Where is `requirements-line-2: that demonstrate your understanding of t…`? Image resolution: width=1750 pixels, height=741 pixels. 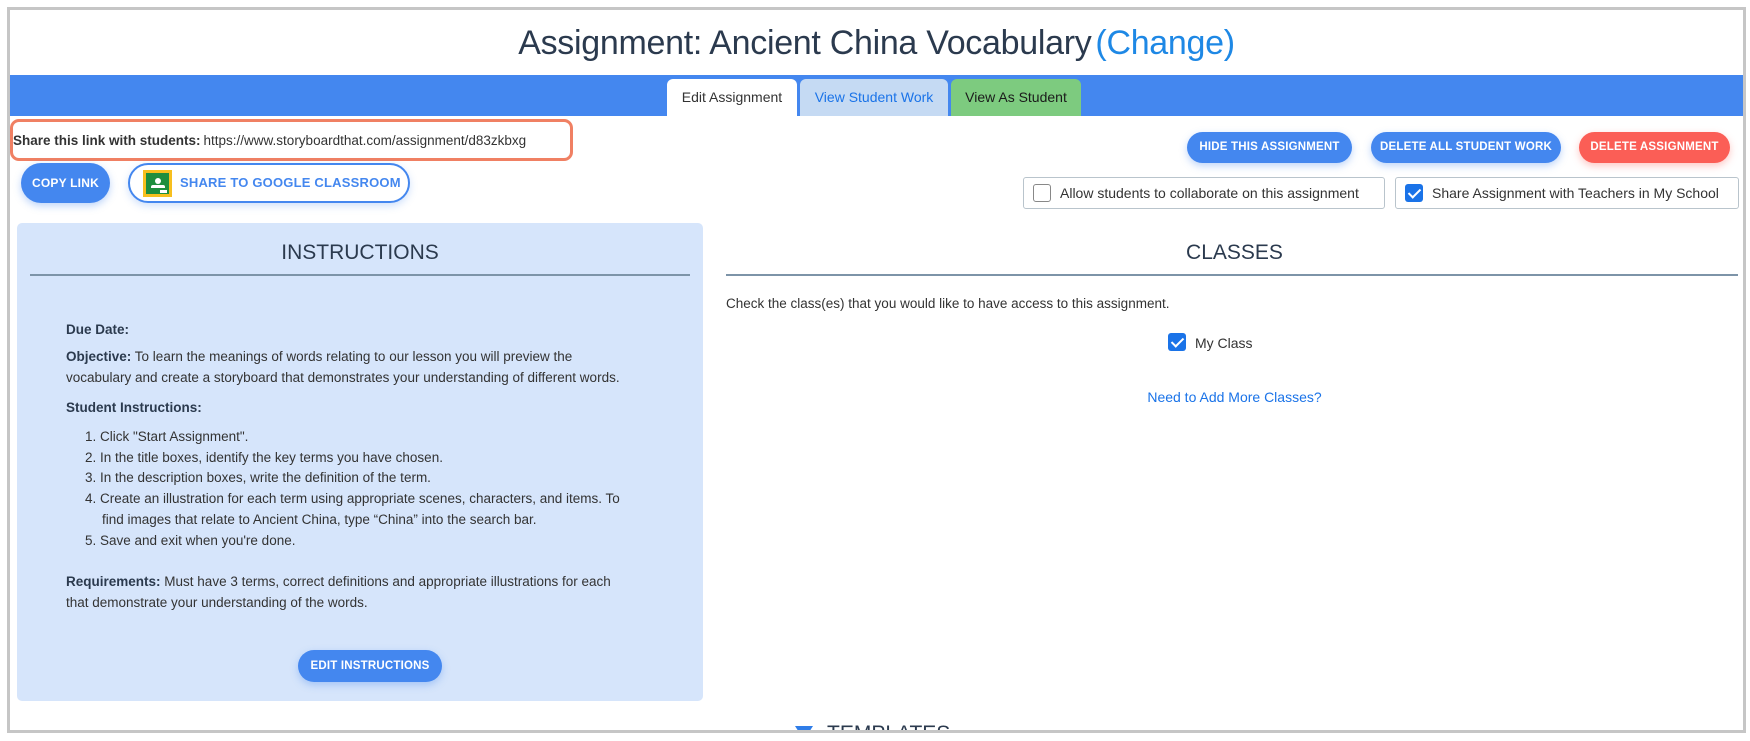 requirements-line-2: that demonstrate your understanding of t… is located at coordinates (217, 602).